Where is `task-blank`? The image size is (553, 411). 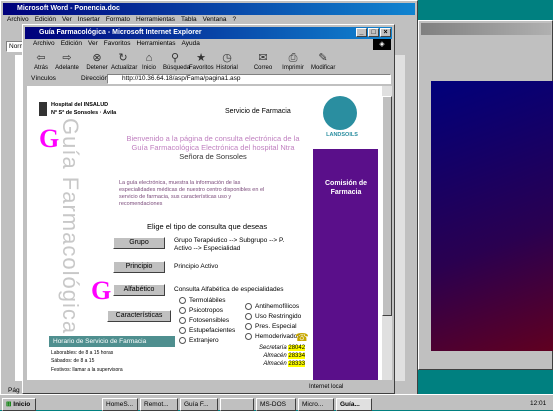
task-blank is located at coordinates (237, 404).